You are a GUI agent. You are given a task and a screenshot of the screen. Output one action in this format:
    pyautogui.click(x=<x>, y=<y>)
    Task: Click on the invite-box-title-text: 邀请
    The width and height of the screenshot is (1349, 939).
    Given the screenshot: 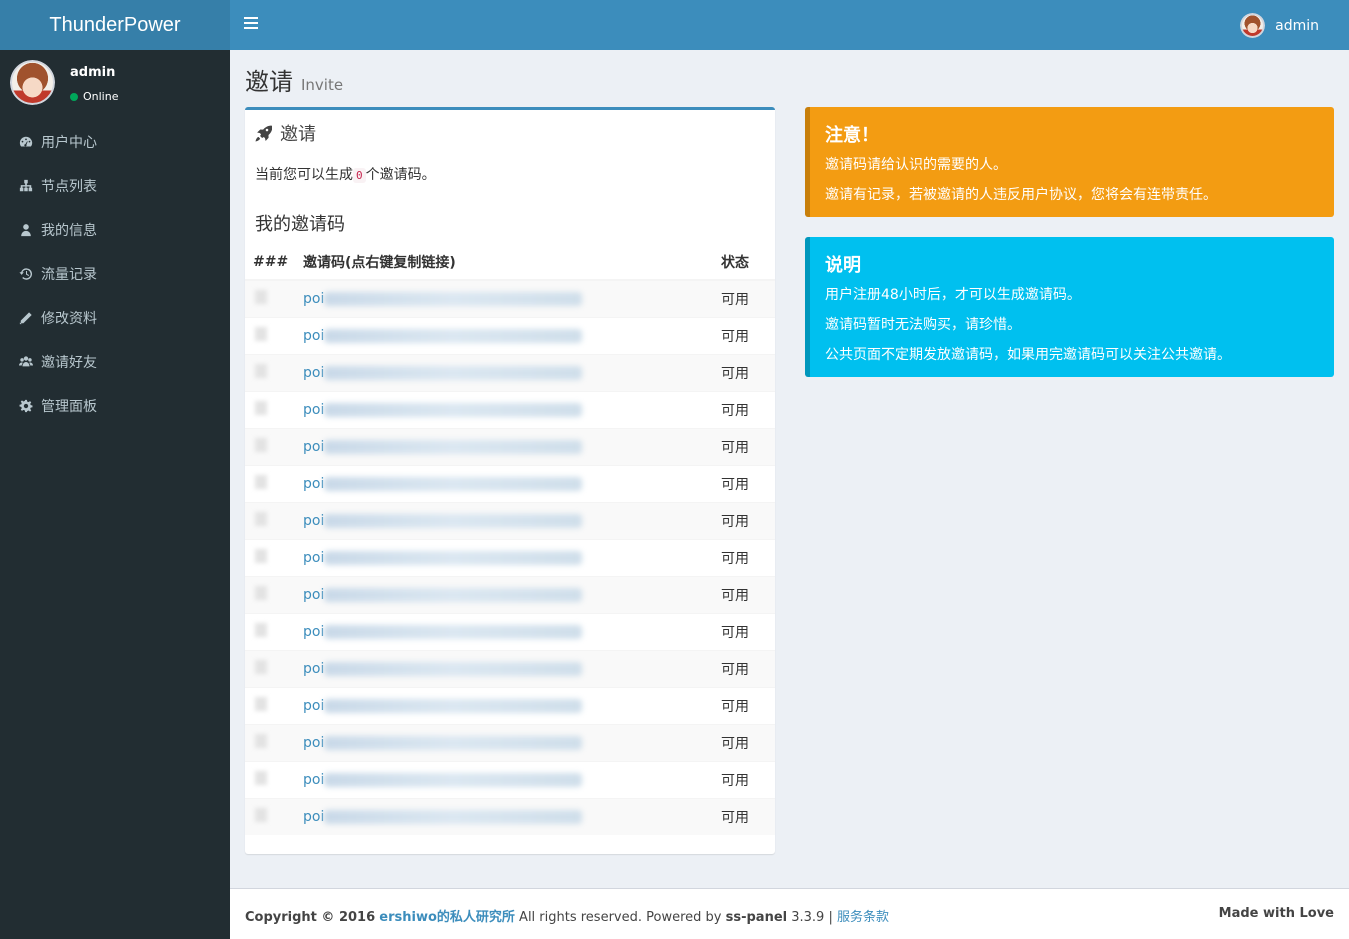 What is the action you would take?
    pyautogui.click(x=298, y=134)
    